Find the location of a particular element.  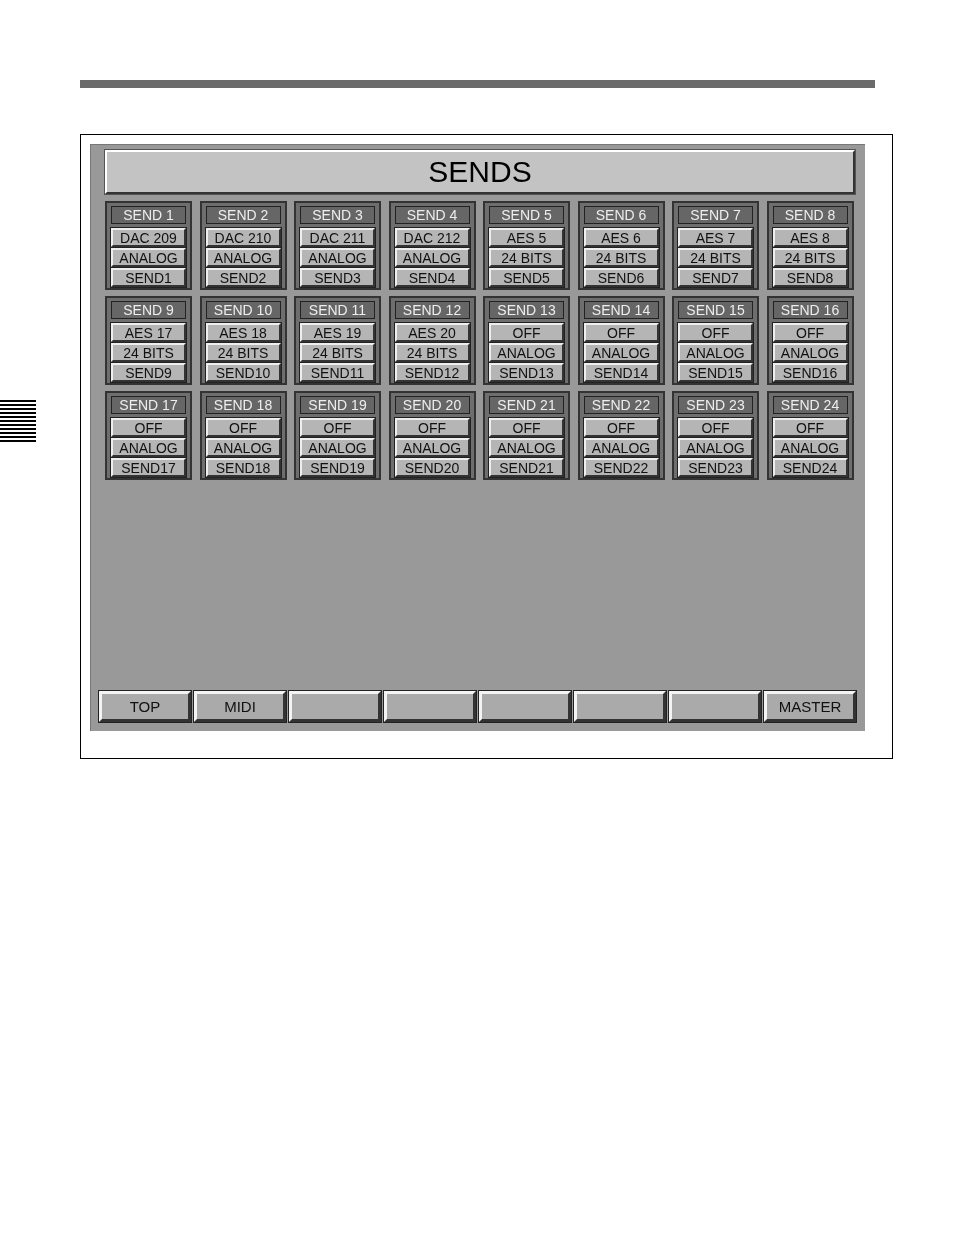

section-tab-drawing is located at coordinates (18, 421).